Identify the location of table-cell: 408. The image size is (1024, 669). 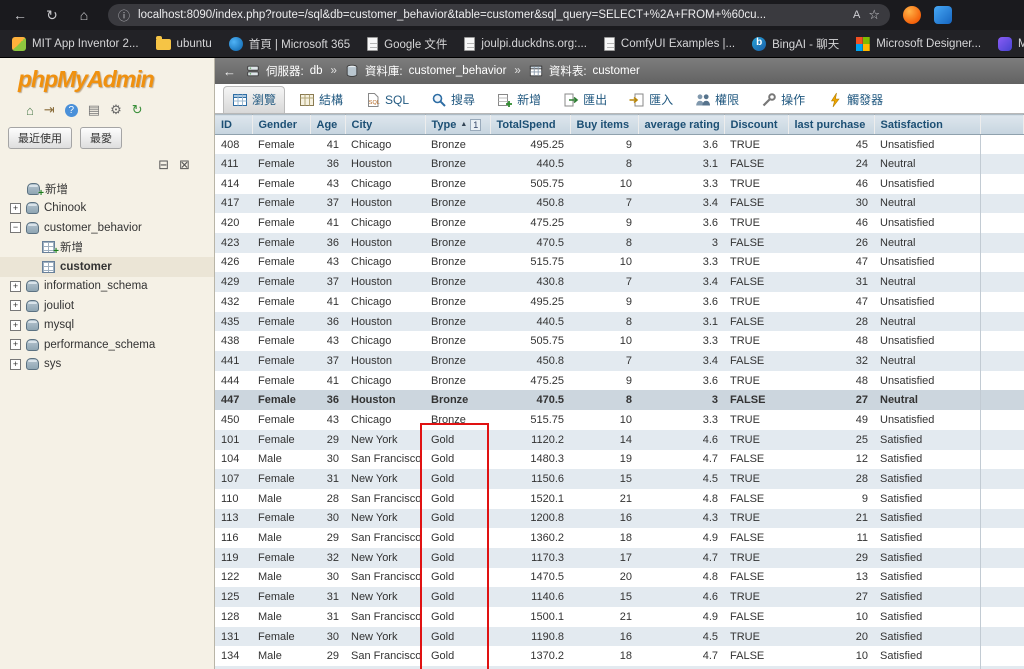
(233, 145).